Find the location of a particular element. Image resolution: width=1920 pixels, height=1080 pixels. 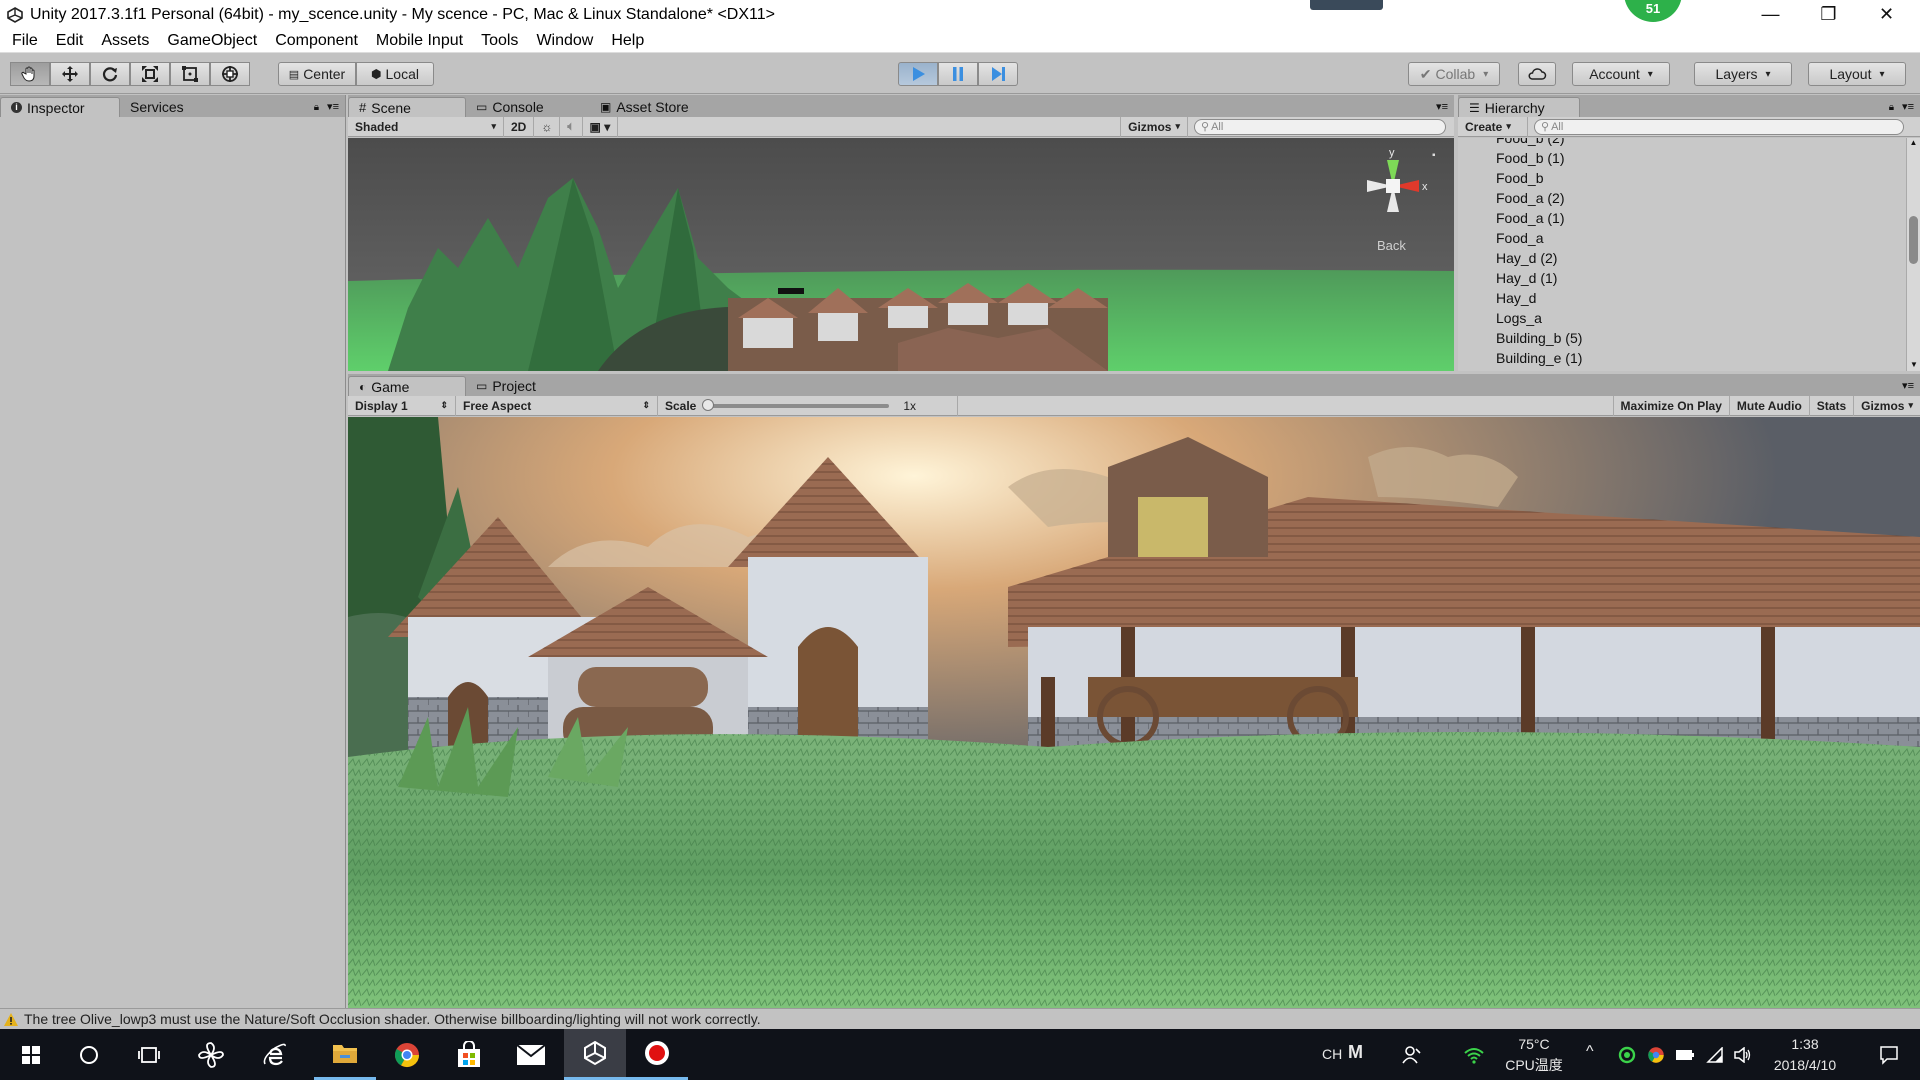

step-button is located at coordinates (998, 74).